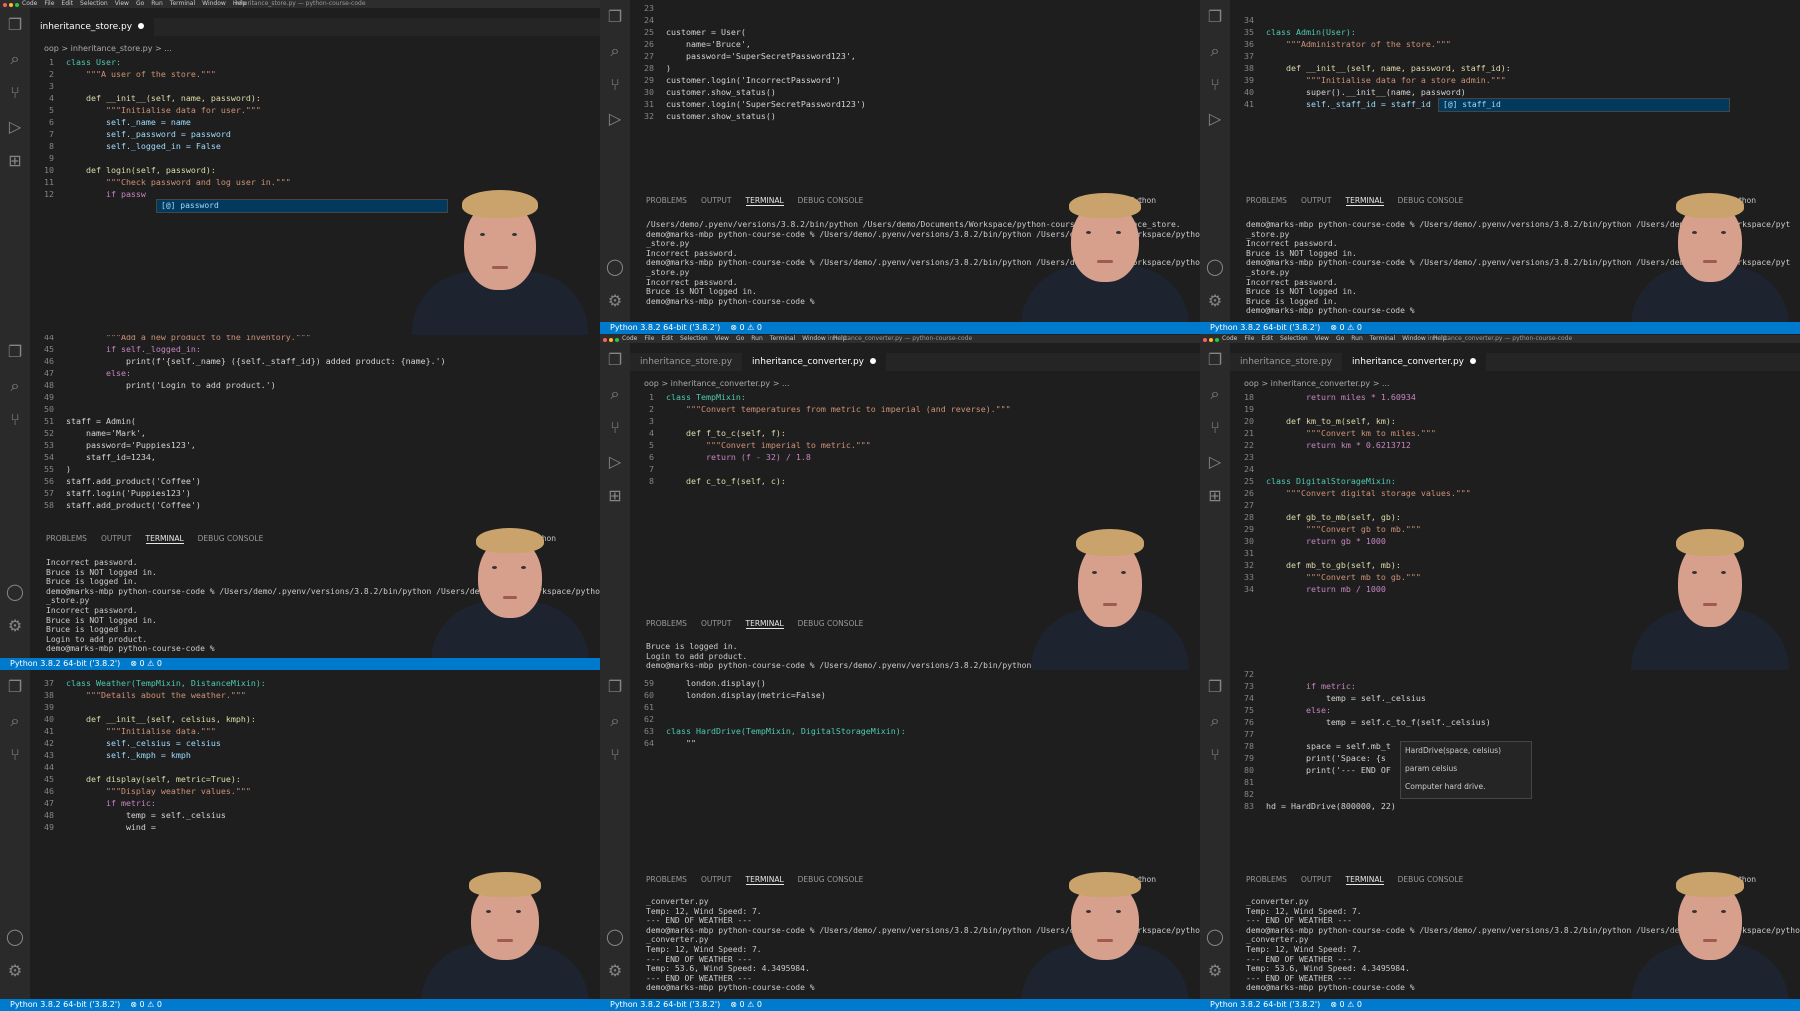 This screenshot has width=1800, height=1011. I want to click on code-text: name='Bruce',, so click(708, 44).